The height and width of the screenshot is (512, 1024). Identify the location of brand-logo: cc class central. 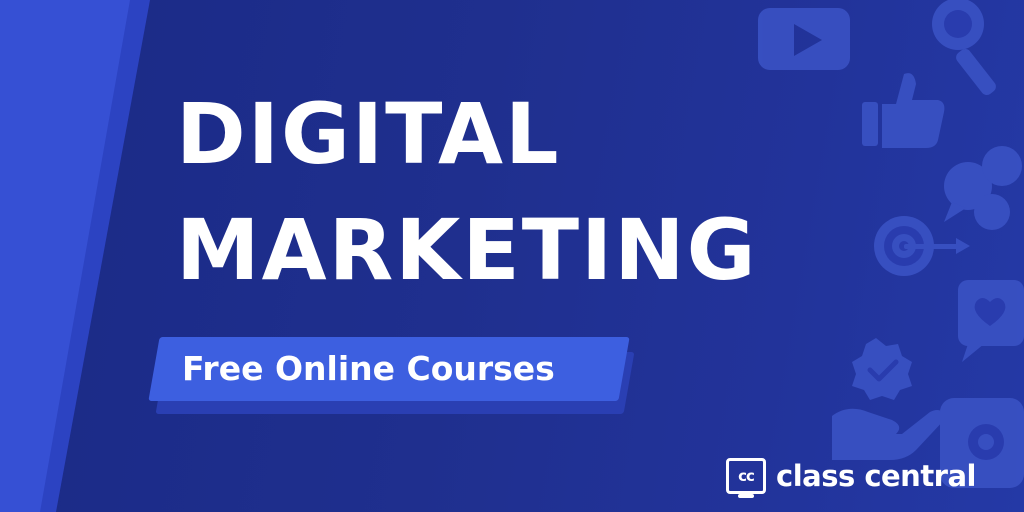
(851, 476).